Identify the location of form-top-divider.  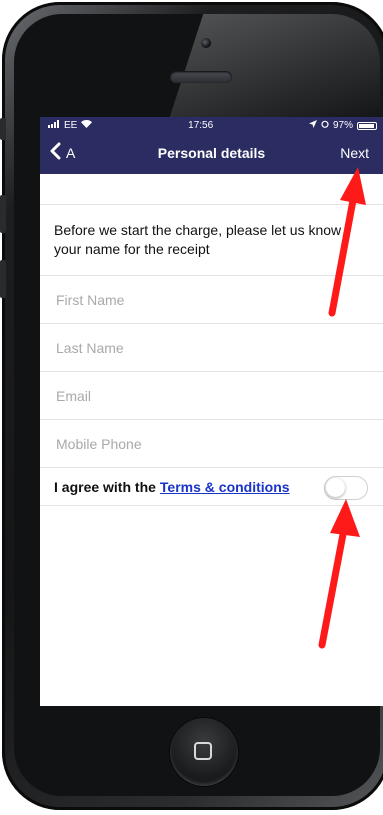
(211, 189).